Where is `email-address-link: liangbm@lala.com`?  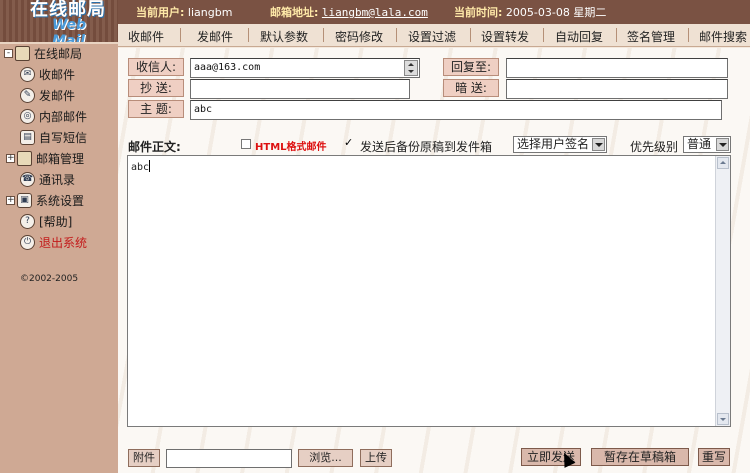
email-address-link: liangbm@lala.com is located at coordinates (375, 12).